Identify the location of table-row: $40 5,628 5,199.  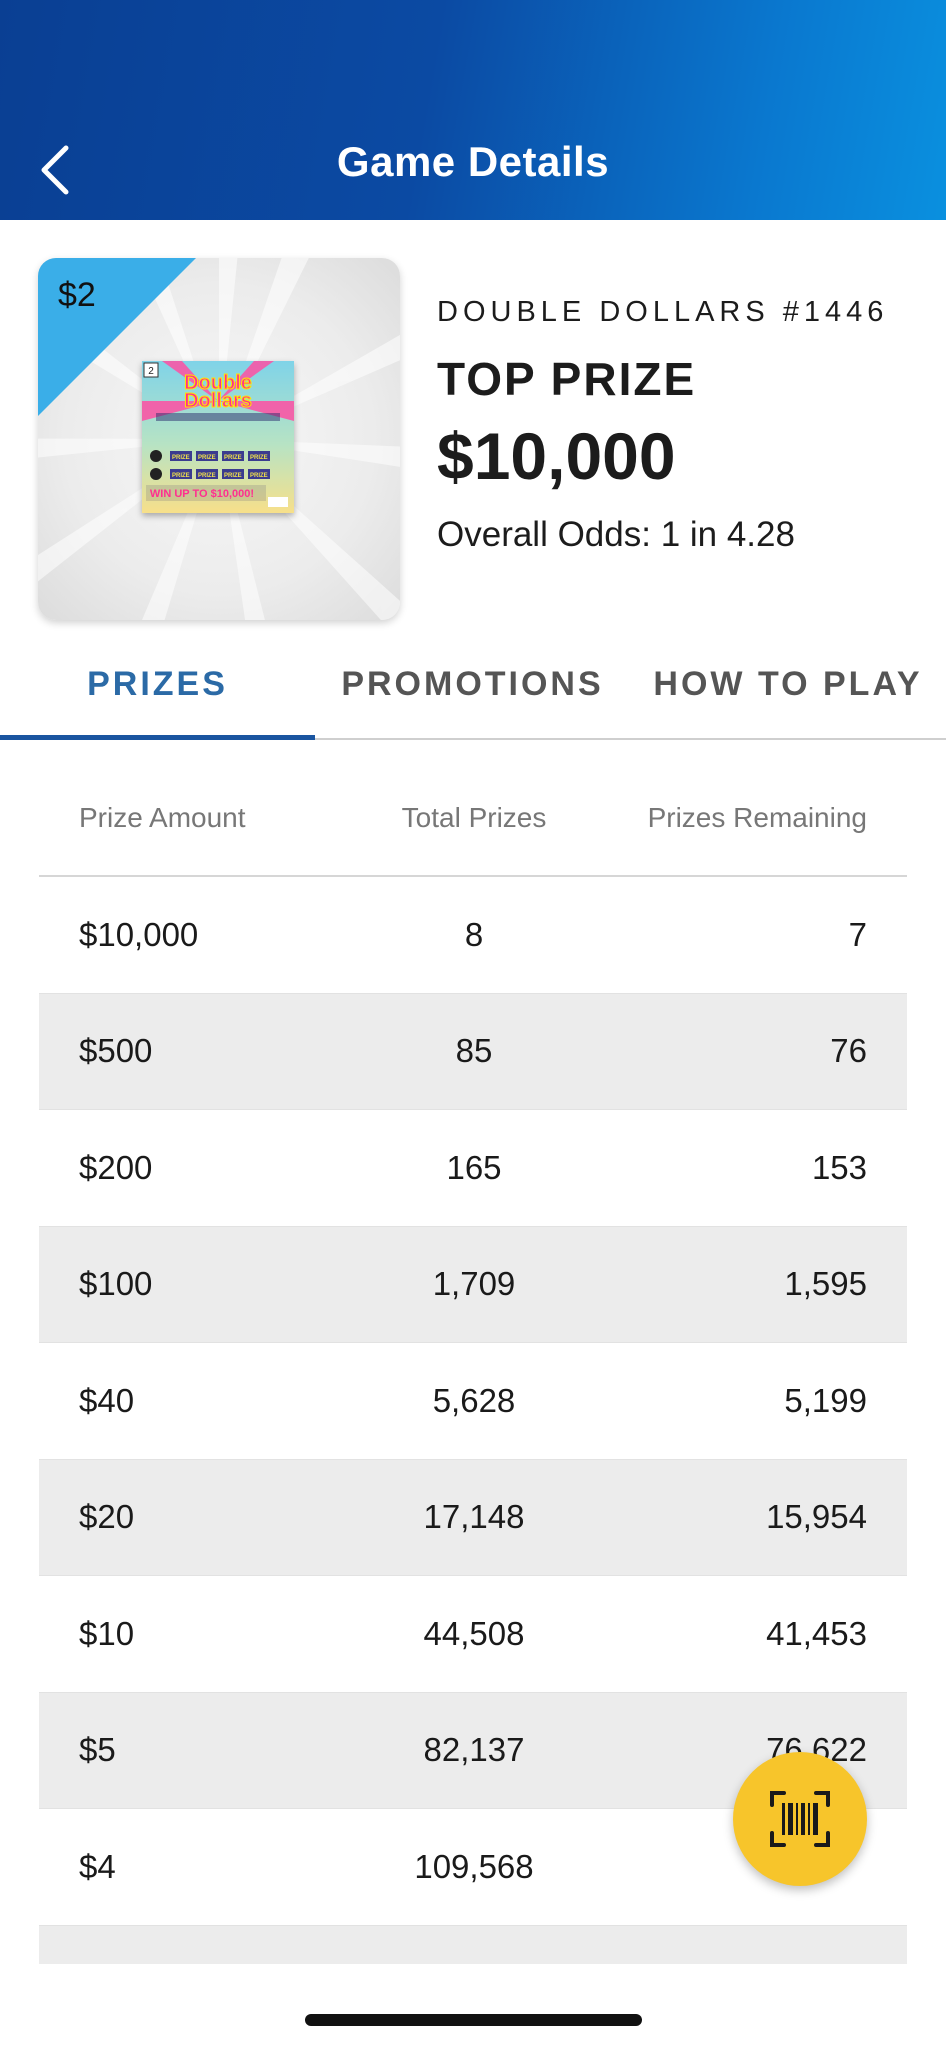
(473, 1401).